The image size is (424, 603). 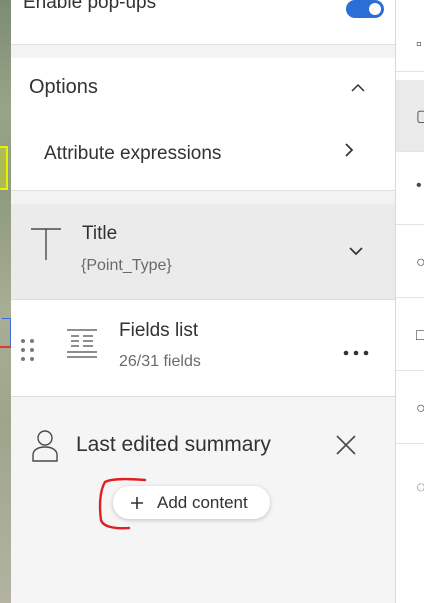 What do you see at coordinates (6, 333) in the screenshot?
I see `map-feature-outline` at bounding box center [6, 333].